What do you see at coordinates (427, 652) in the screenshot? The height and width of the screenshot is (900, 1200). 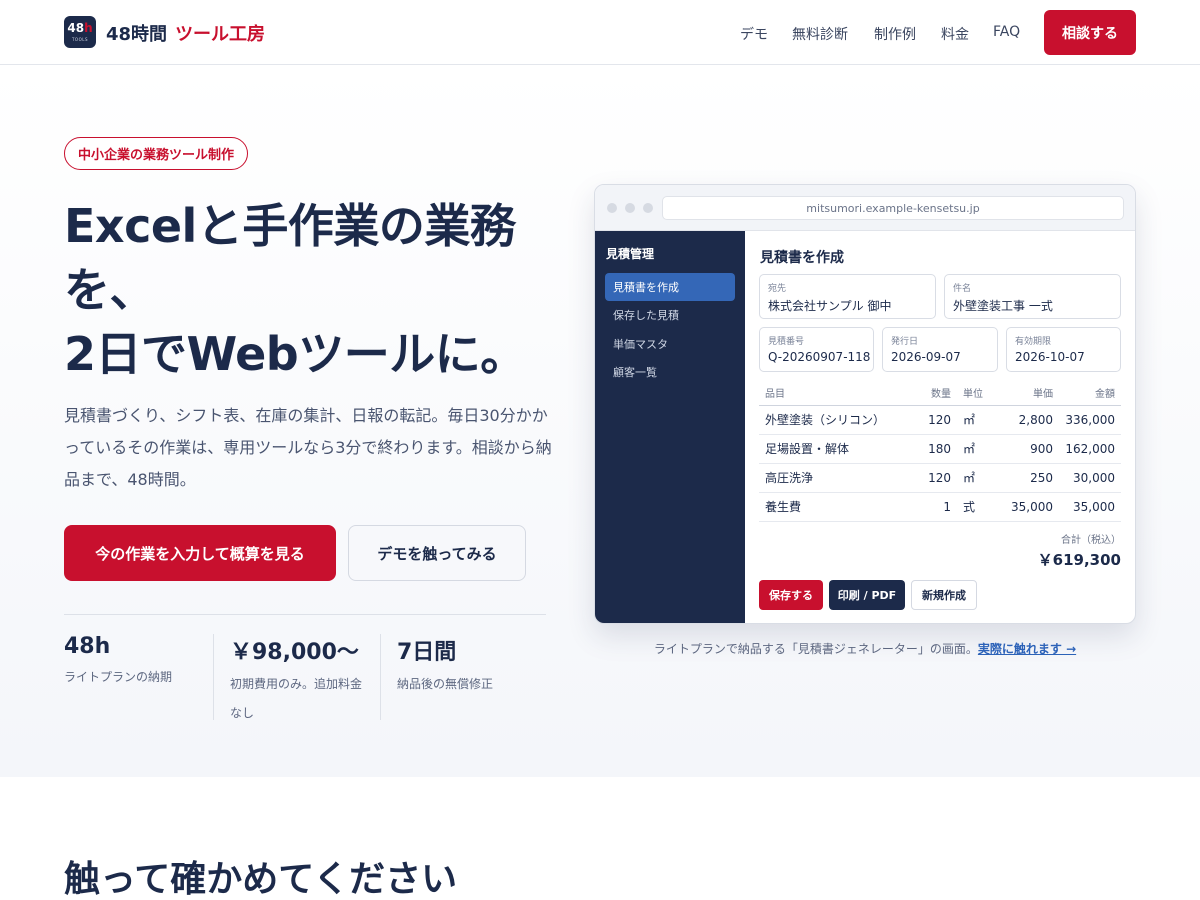 I see `stat-value: 7日間` at bounding box center [427, 652].